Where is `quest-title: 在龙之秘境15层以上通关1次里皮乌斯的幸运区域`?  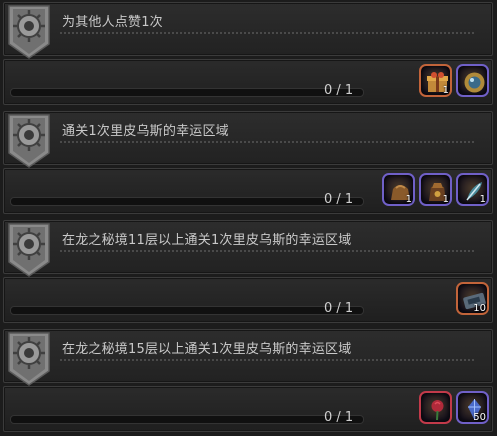
quest-title: 在龙之秘境15层以上通关1次里皮乌斯的幸运区域 is located at coordinates (207, 349).